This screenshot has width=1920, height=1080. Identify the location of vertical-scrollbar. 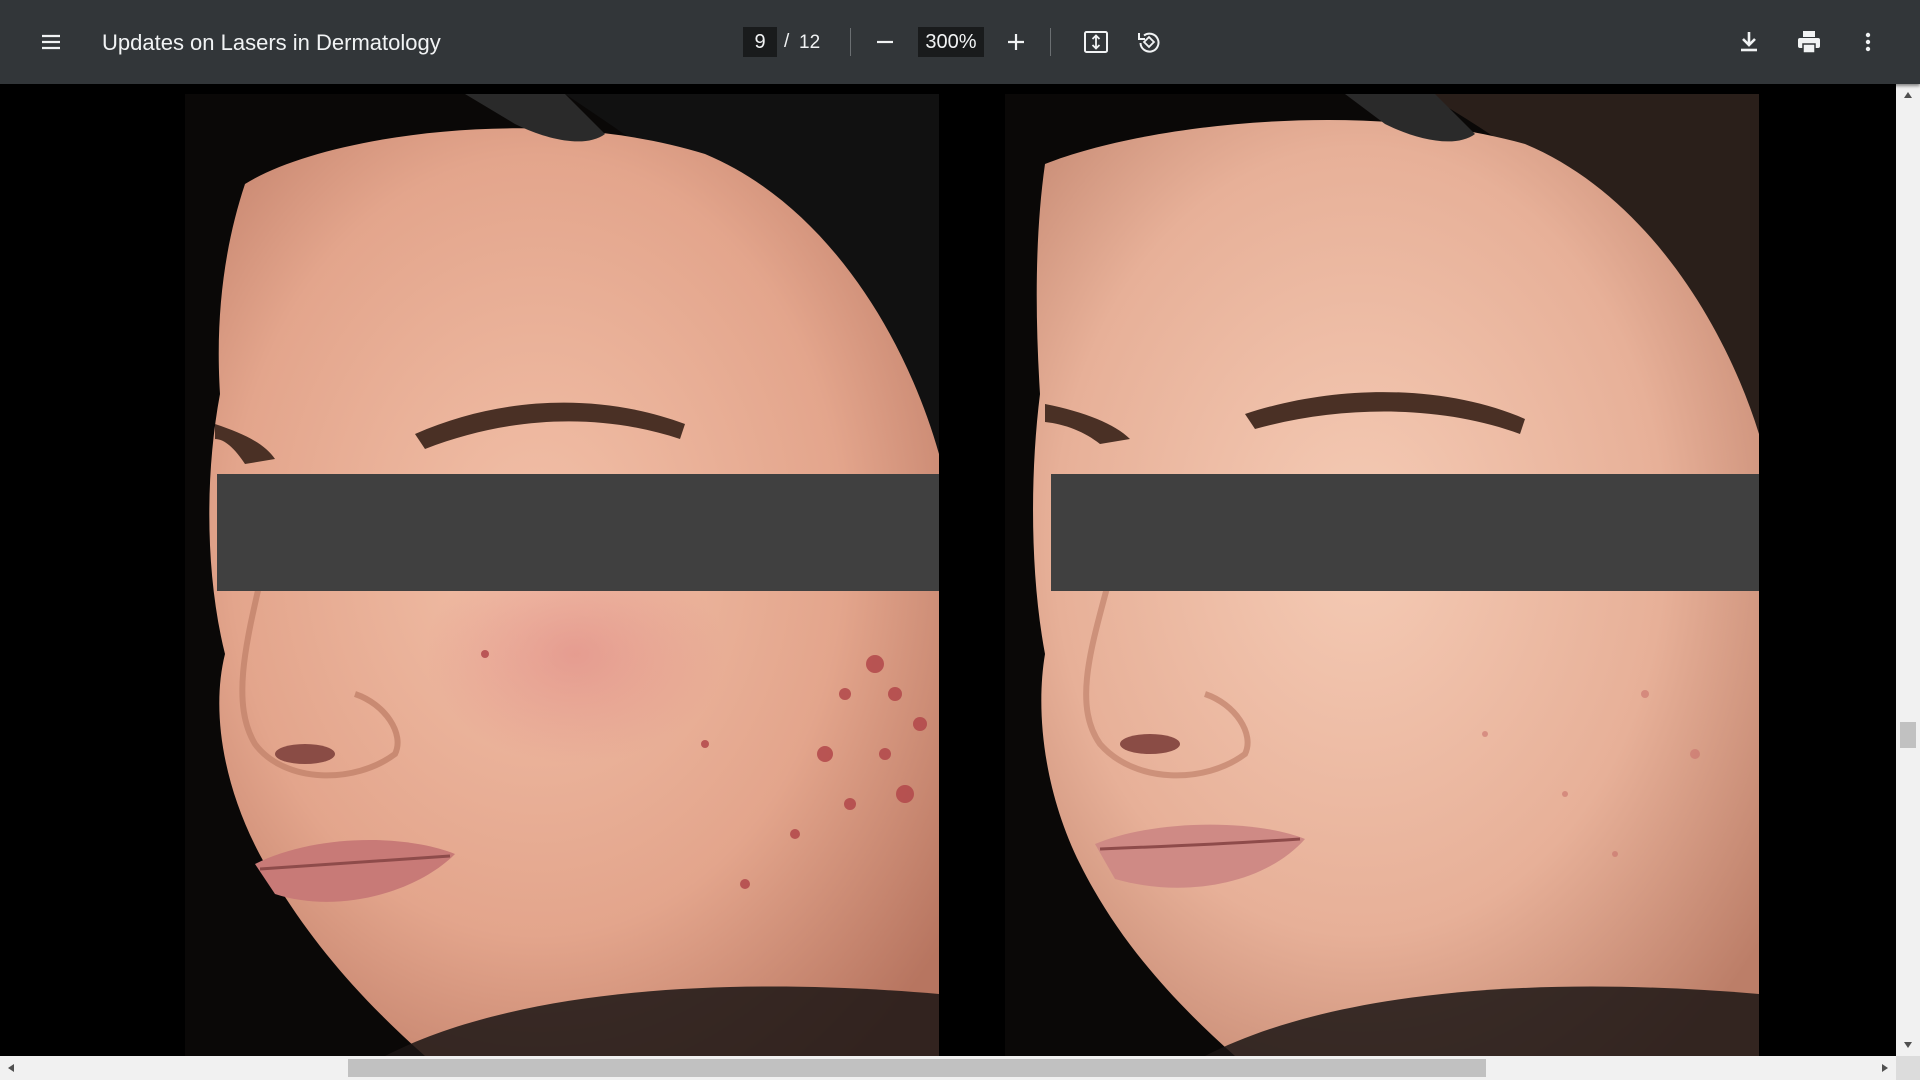
(1908, 570).